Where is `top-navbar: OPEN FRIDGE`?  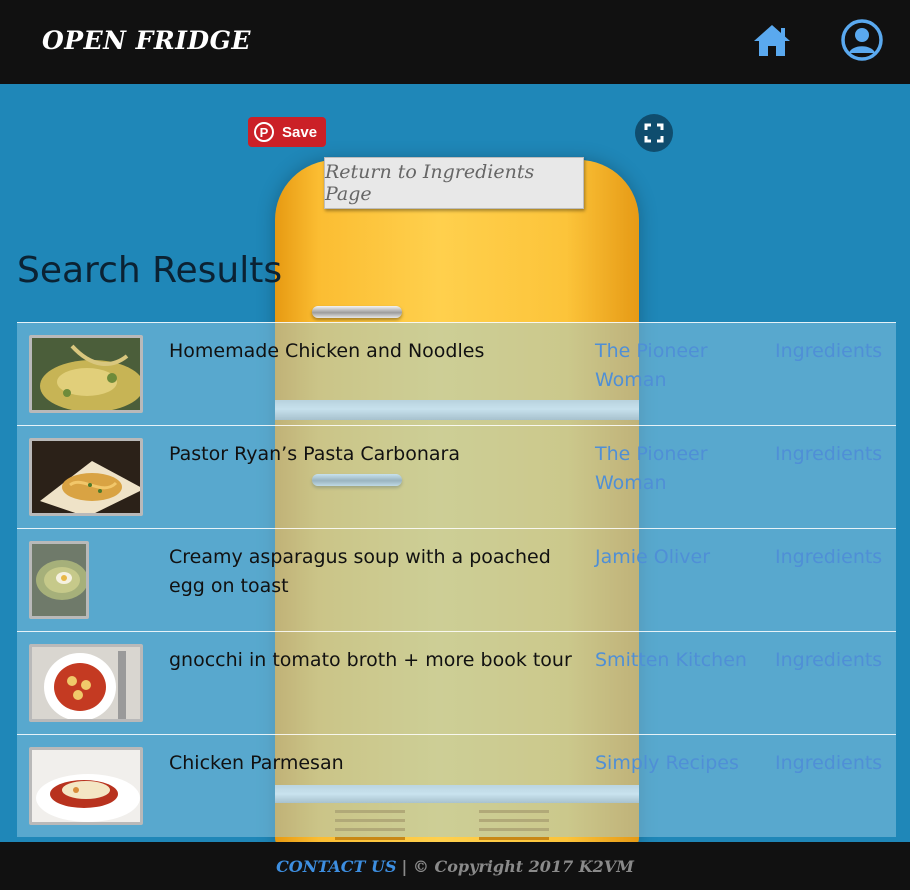 top-navbar: OPEN FRIDGE is located at coordinates (455, 42).